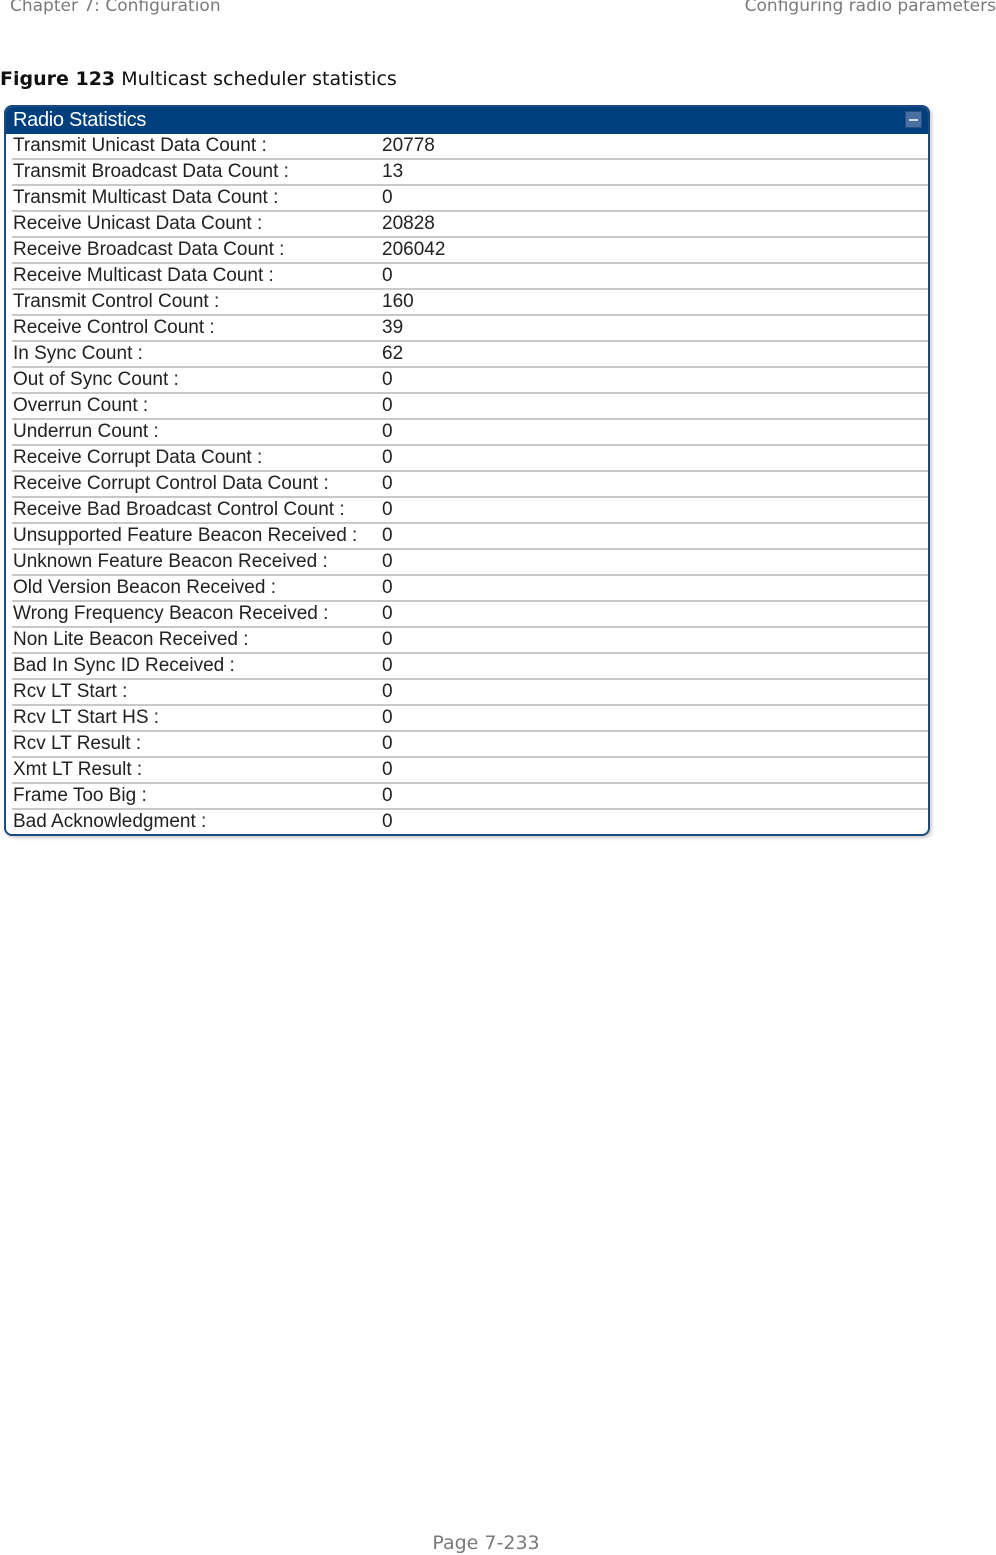  I want to click on stat-value: 160, so click(398, 301).